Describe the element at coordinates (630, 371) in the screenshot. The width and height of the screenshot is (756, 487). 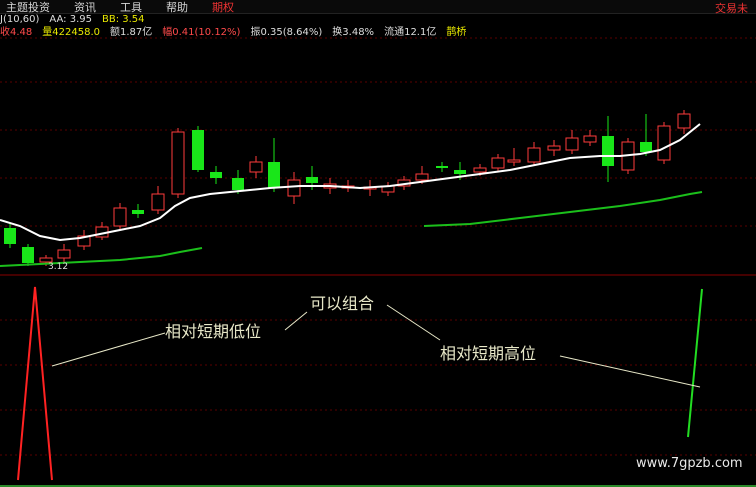
I see `pointer-high` at that location.